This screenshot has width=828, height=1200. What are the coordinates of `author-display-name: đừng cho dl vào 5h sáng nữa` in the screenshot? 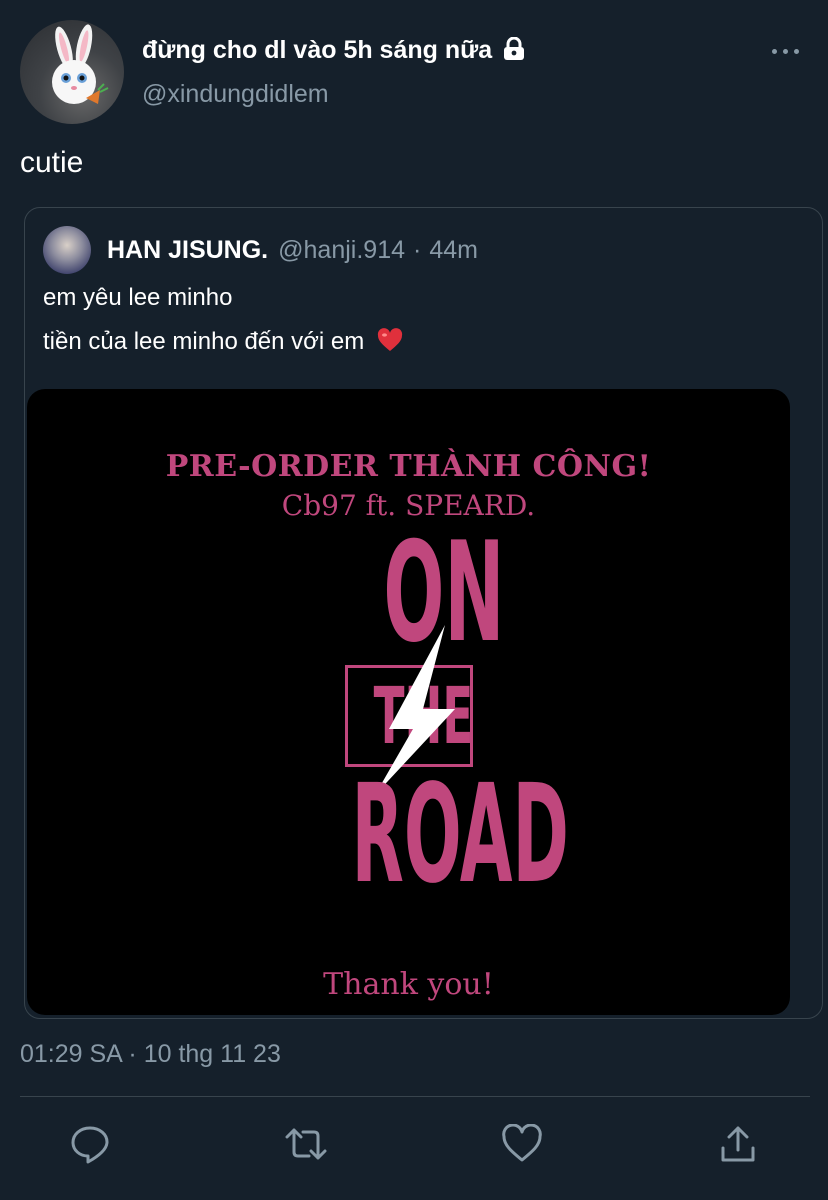 It's located at (333, 52).